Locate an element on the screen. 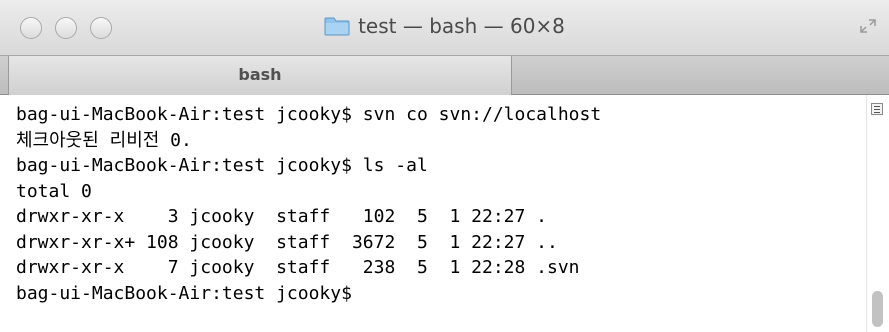  tab-label: bash is located at coordinates (260, 74).